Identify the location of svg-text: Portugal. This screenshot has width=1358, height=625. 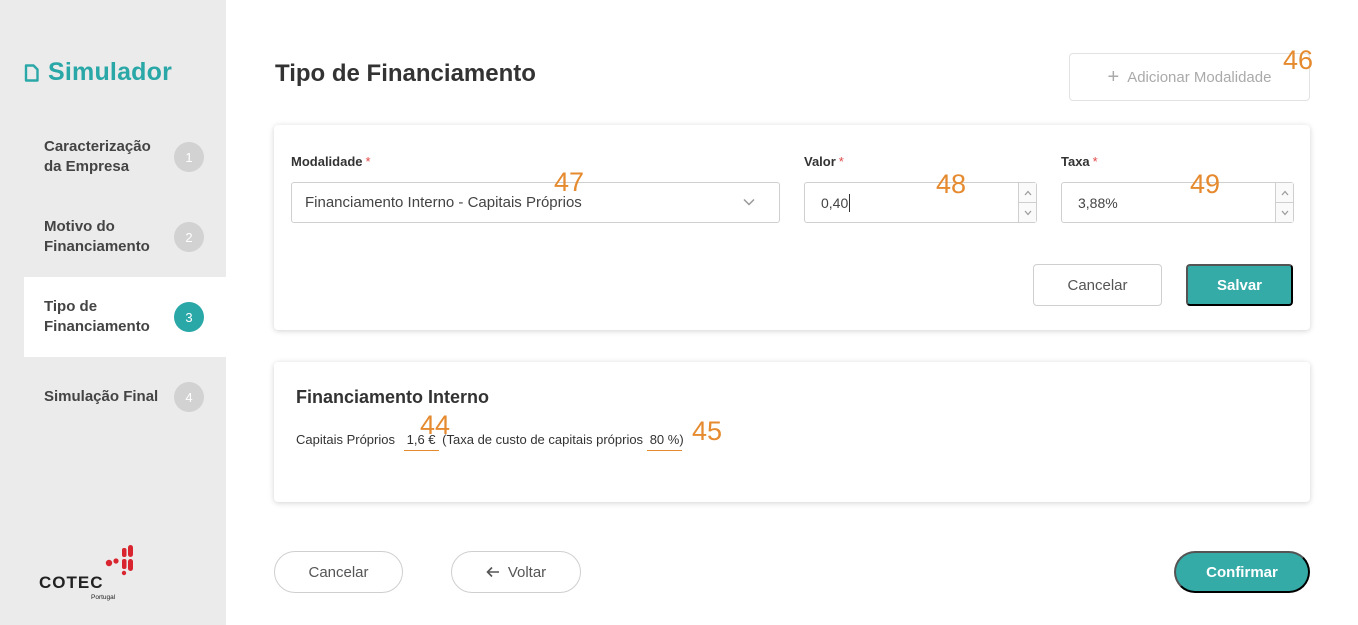
(103, 597).